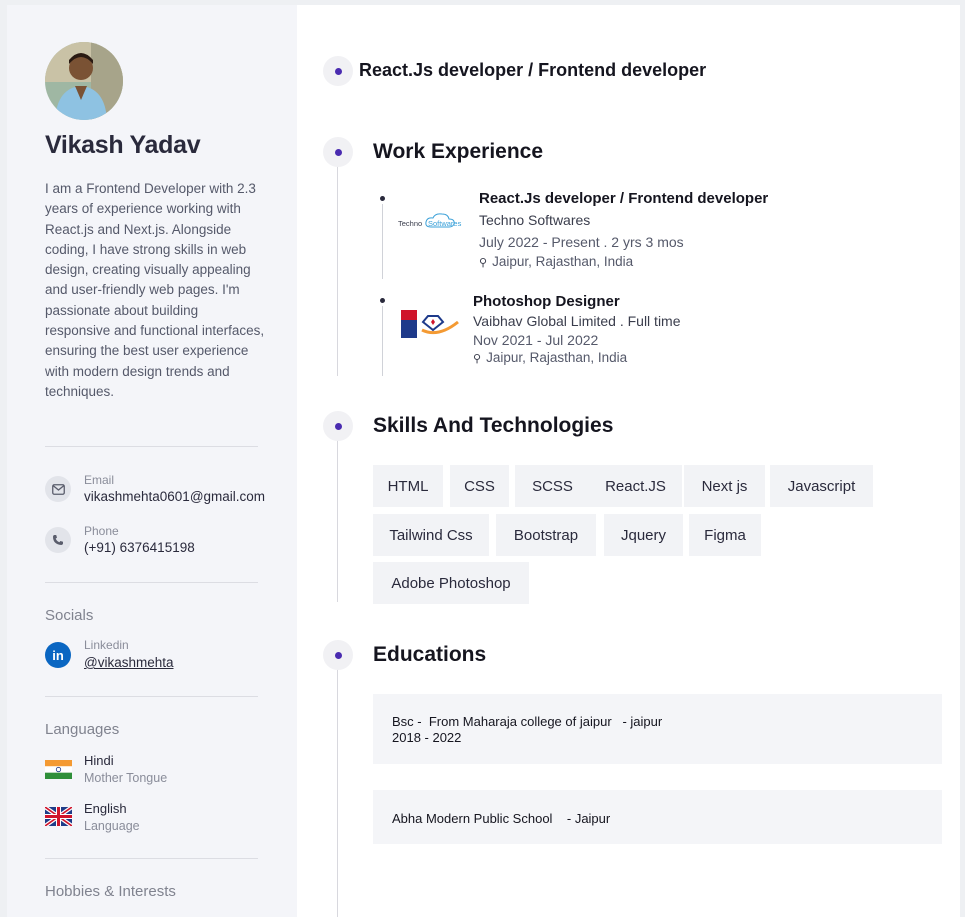 The height and width of the screenshot is (917, 965). I want to click on skill-chip: Tailwind Css, so click(431, 535).